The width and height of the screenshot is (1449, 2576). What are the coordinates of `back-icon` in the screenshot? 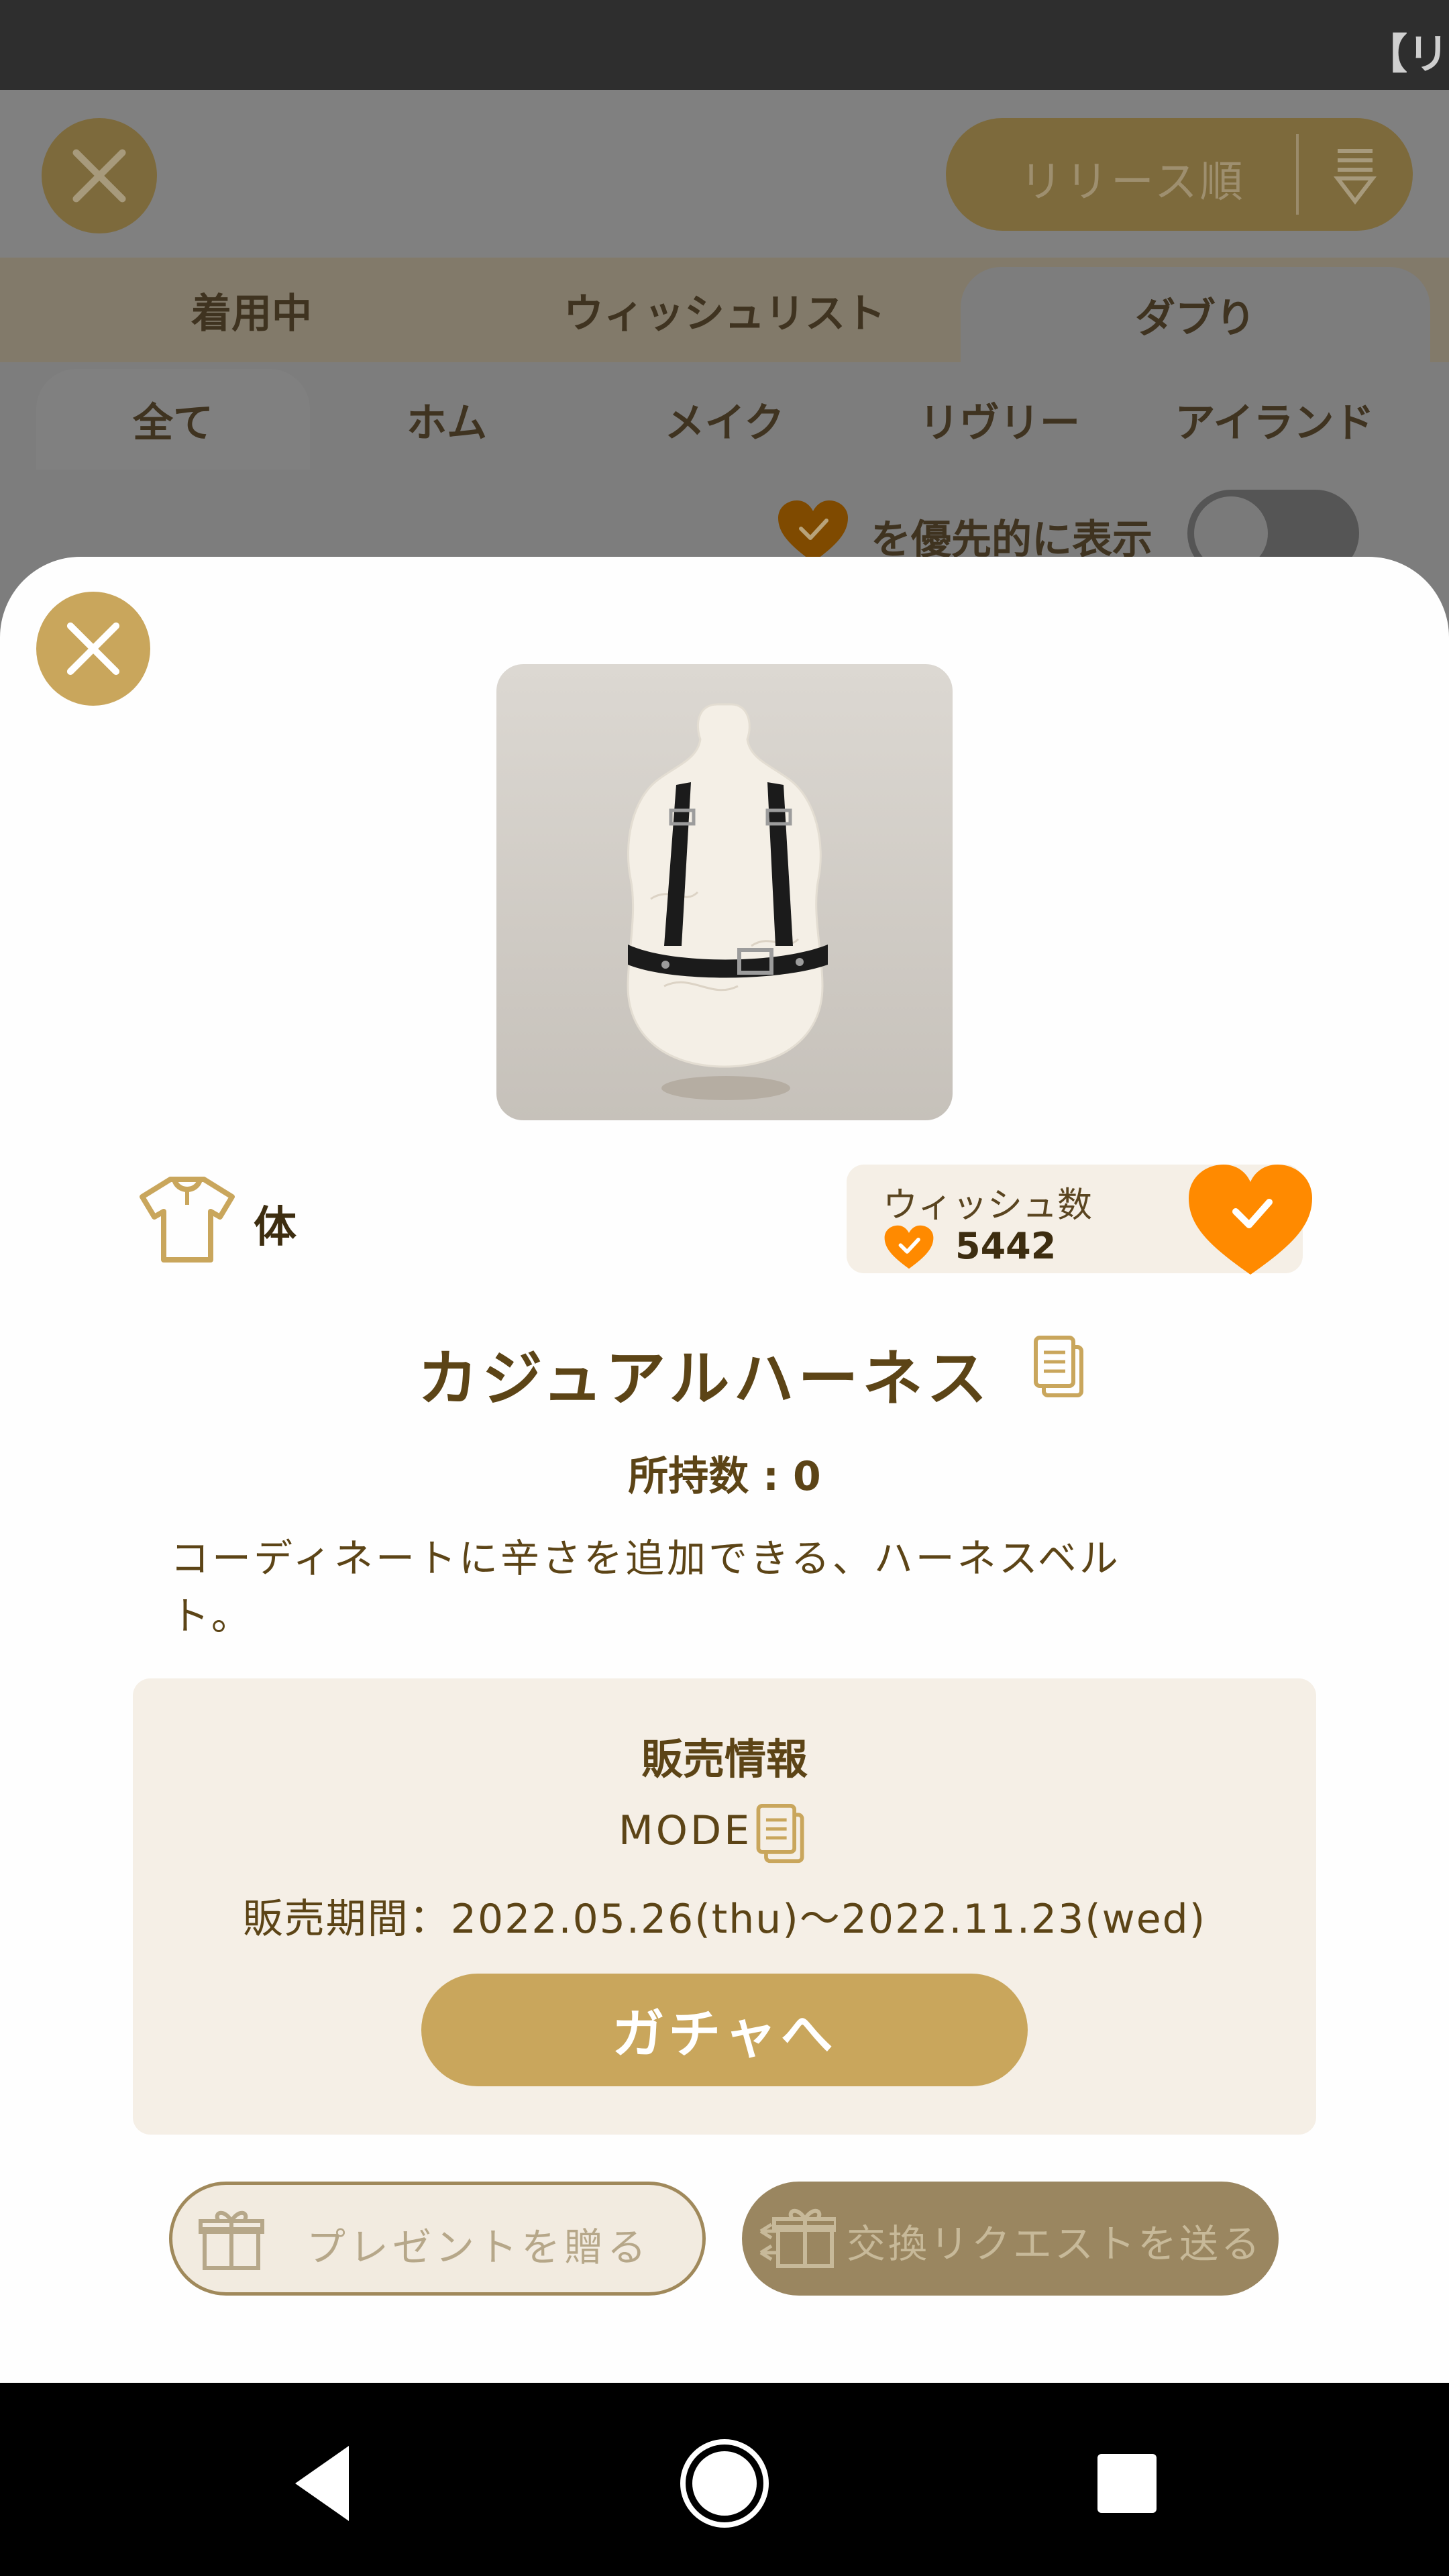 It's located at (322, 2483).